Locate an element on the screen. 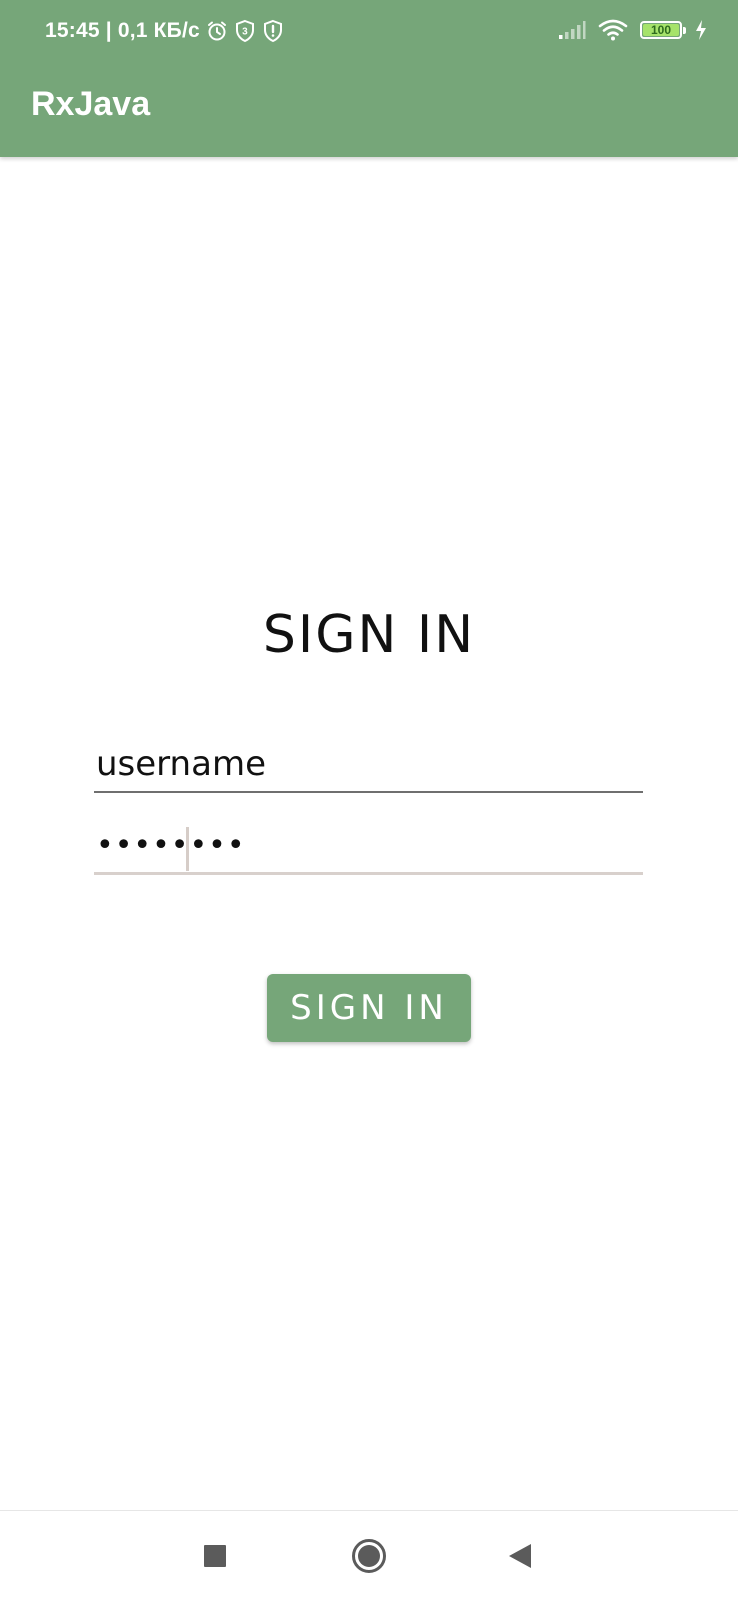 The width and height of the screenshot is (738, 1600). shield-alert-icon is located at coordinates (273, 31).